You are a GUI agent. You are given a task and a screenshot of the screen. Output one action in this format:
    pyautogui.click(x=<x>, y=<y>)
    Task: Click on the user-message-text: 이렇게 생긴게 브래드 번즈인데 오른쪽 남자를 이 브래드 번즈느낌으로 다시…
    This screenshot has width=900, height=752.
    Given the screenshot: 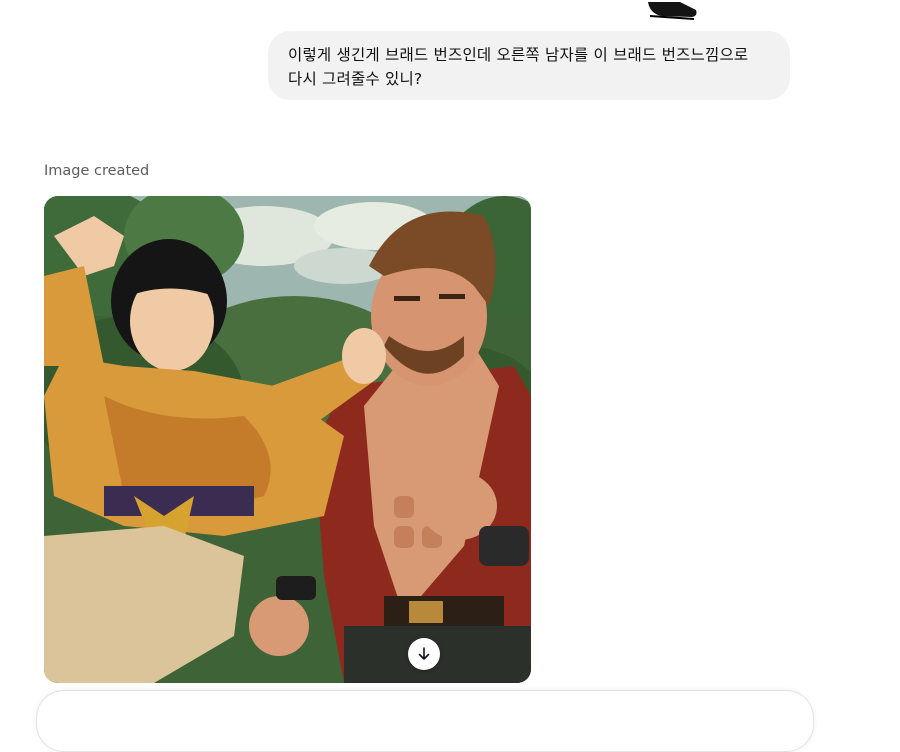 What is the action you would take?
    pyautogui.click(x=518, y=67)
    